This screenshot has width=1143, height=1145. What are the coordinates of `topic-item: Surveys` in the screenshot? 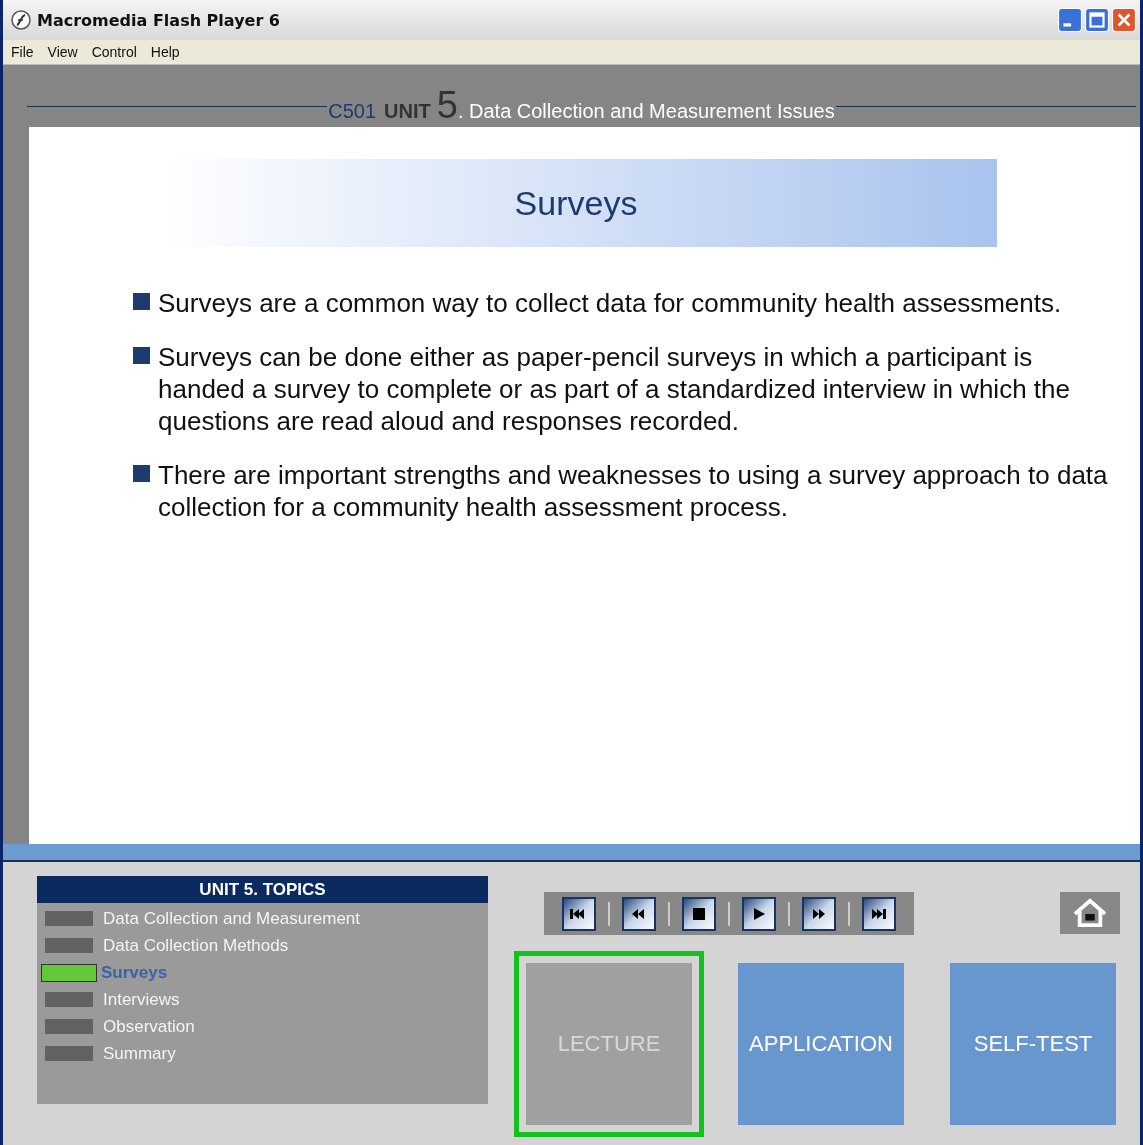 It's located at (134, 972).